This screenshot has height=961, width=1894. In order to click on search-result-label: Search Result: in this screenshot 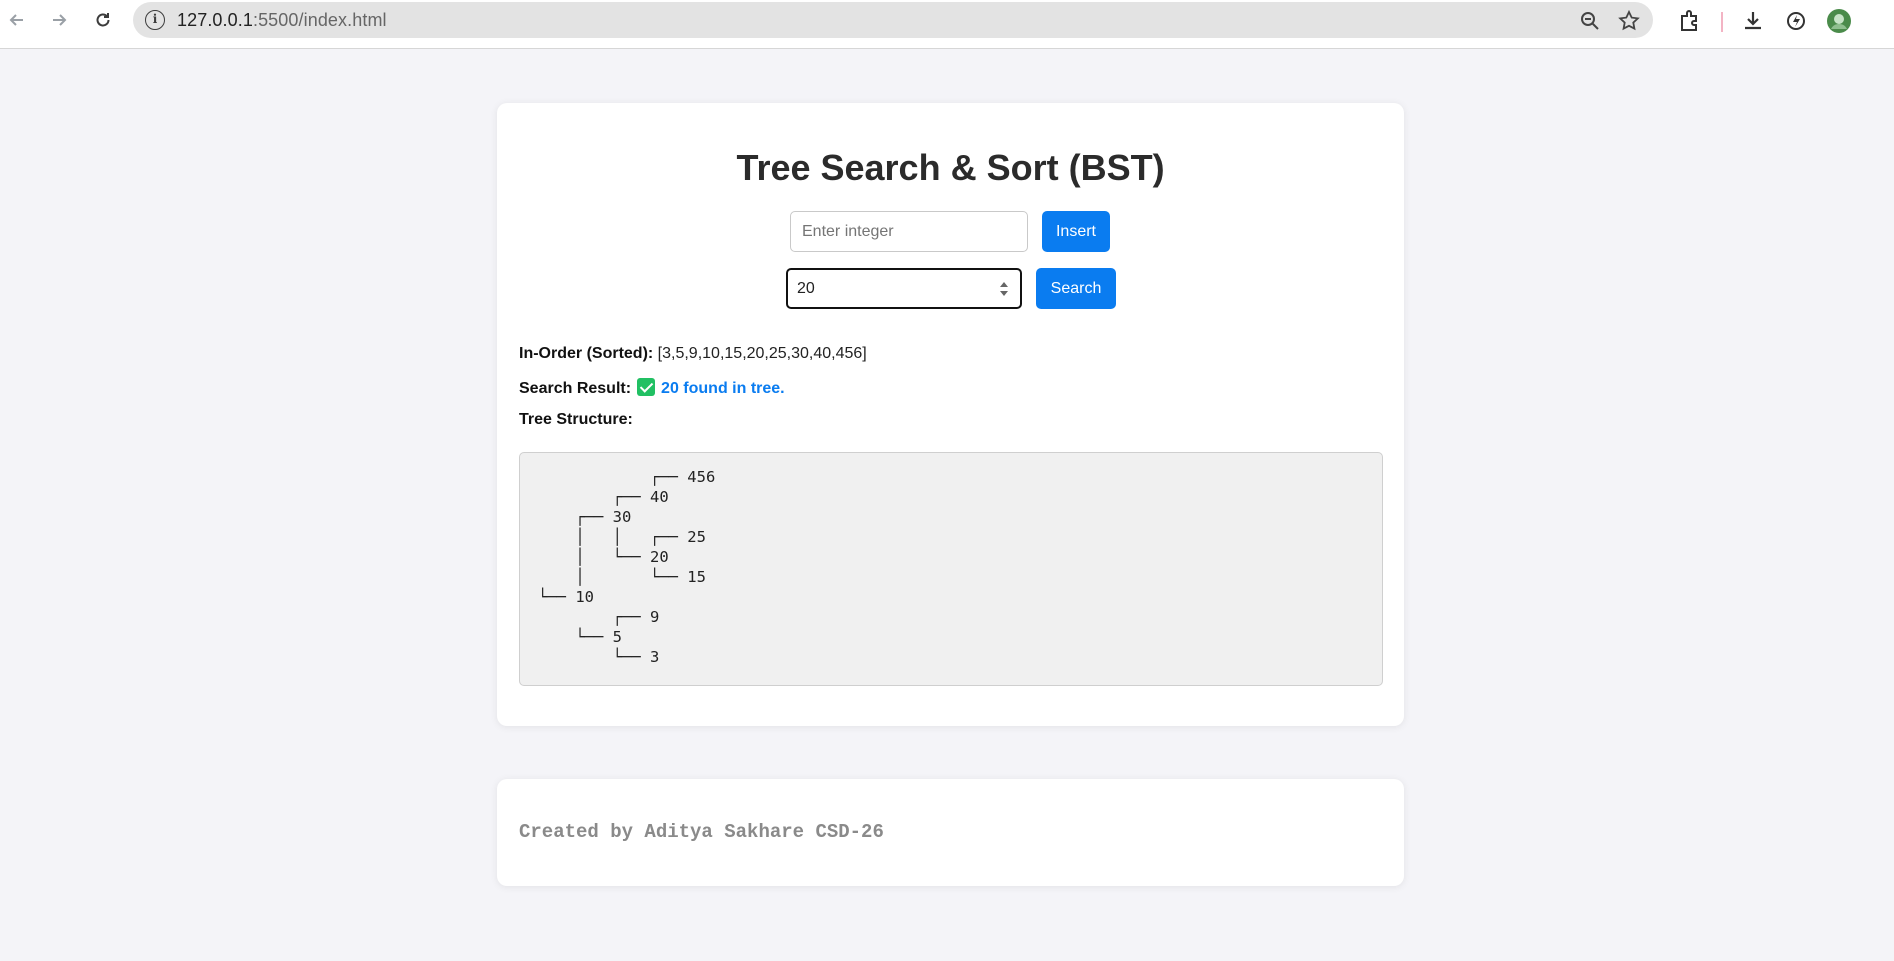, I will do `click(575, 388)`.